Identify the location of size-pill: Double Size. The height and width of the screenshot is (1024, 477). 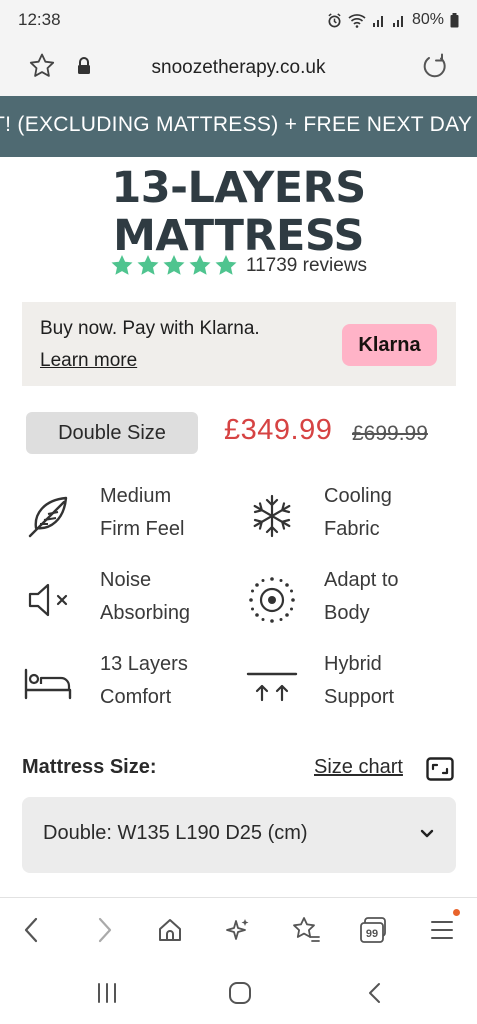
(112, 433).